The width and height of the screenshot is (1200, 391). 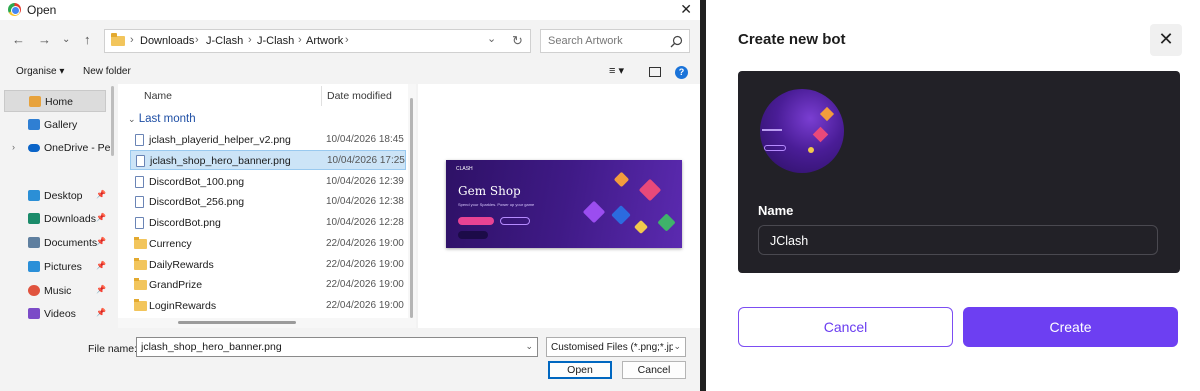 What do you see at coordinates (275, 41) in the screenshot?
I see `breadcrumb-jclash-sub: J-Clash` at bounding box center [275, 41].